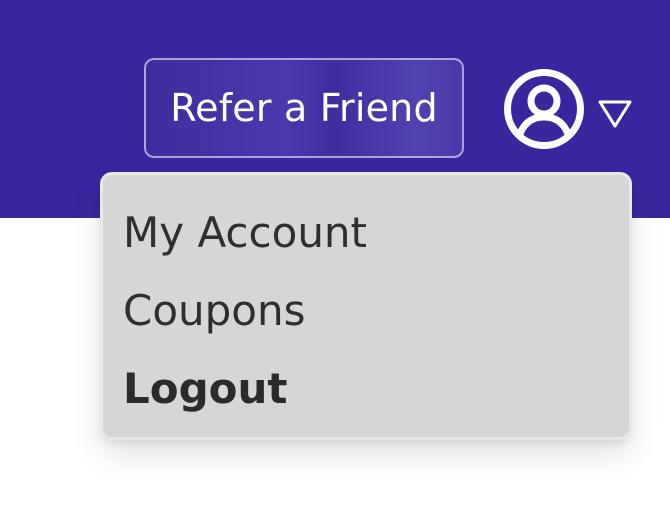  Describe the element at coordinates (214, 310) in the screenshot. I see `menu-item-coupons: Coupons` at that location.